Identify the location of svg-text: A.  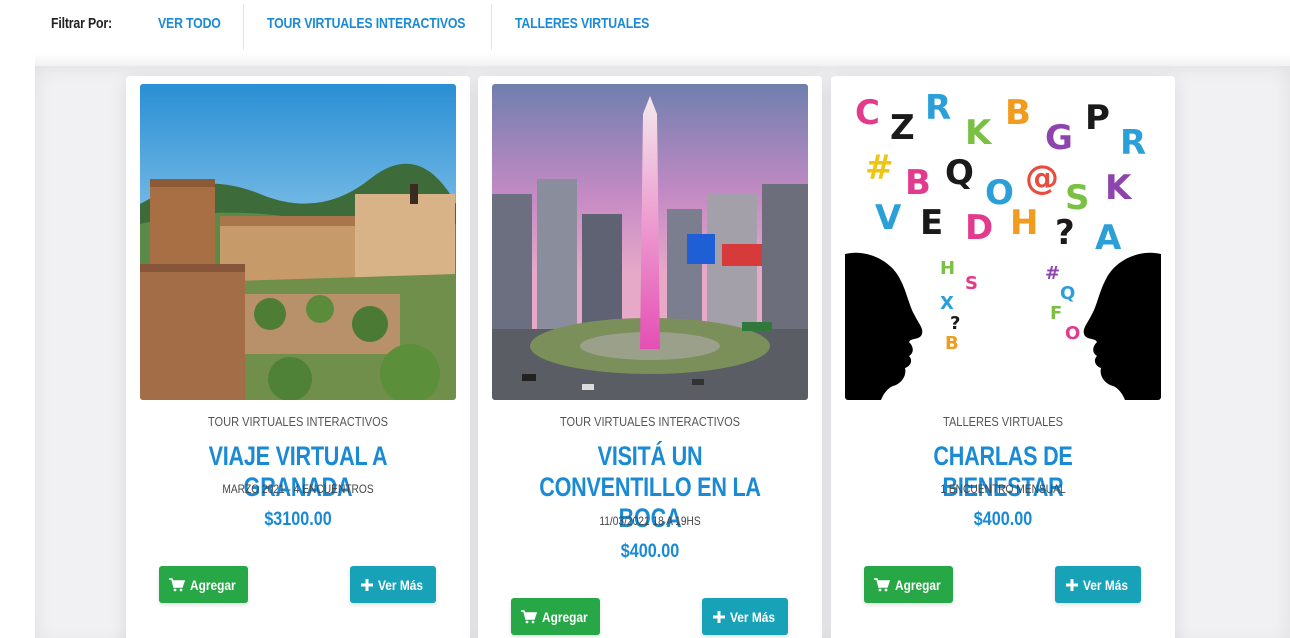
(1108, 238).